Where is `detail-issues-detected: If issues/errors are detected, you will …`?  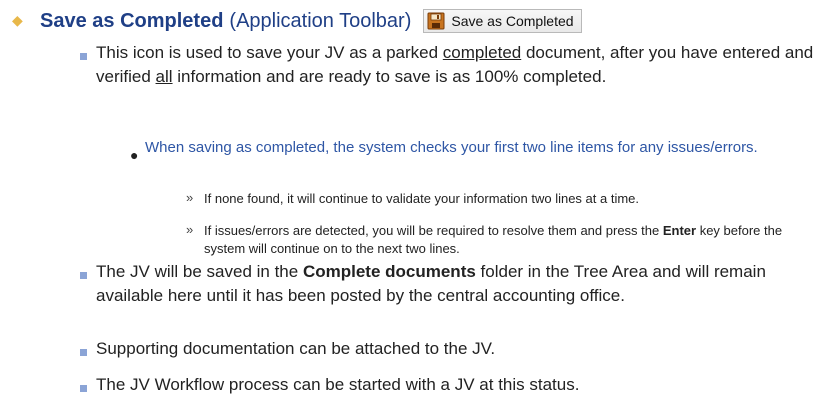 detail-issues-detected: If issues/errors are detected, you will … is located at coordinates (514, 240).